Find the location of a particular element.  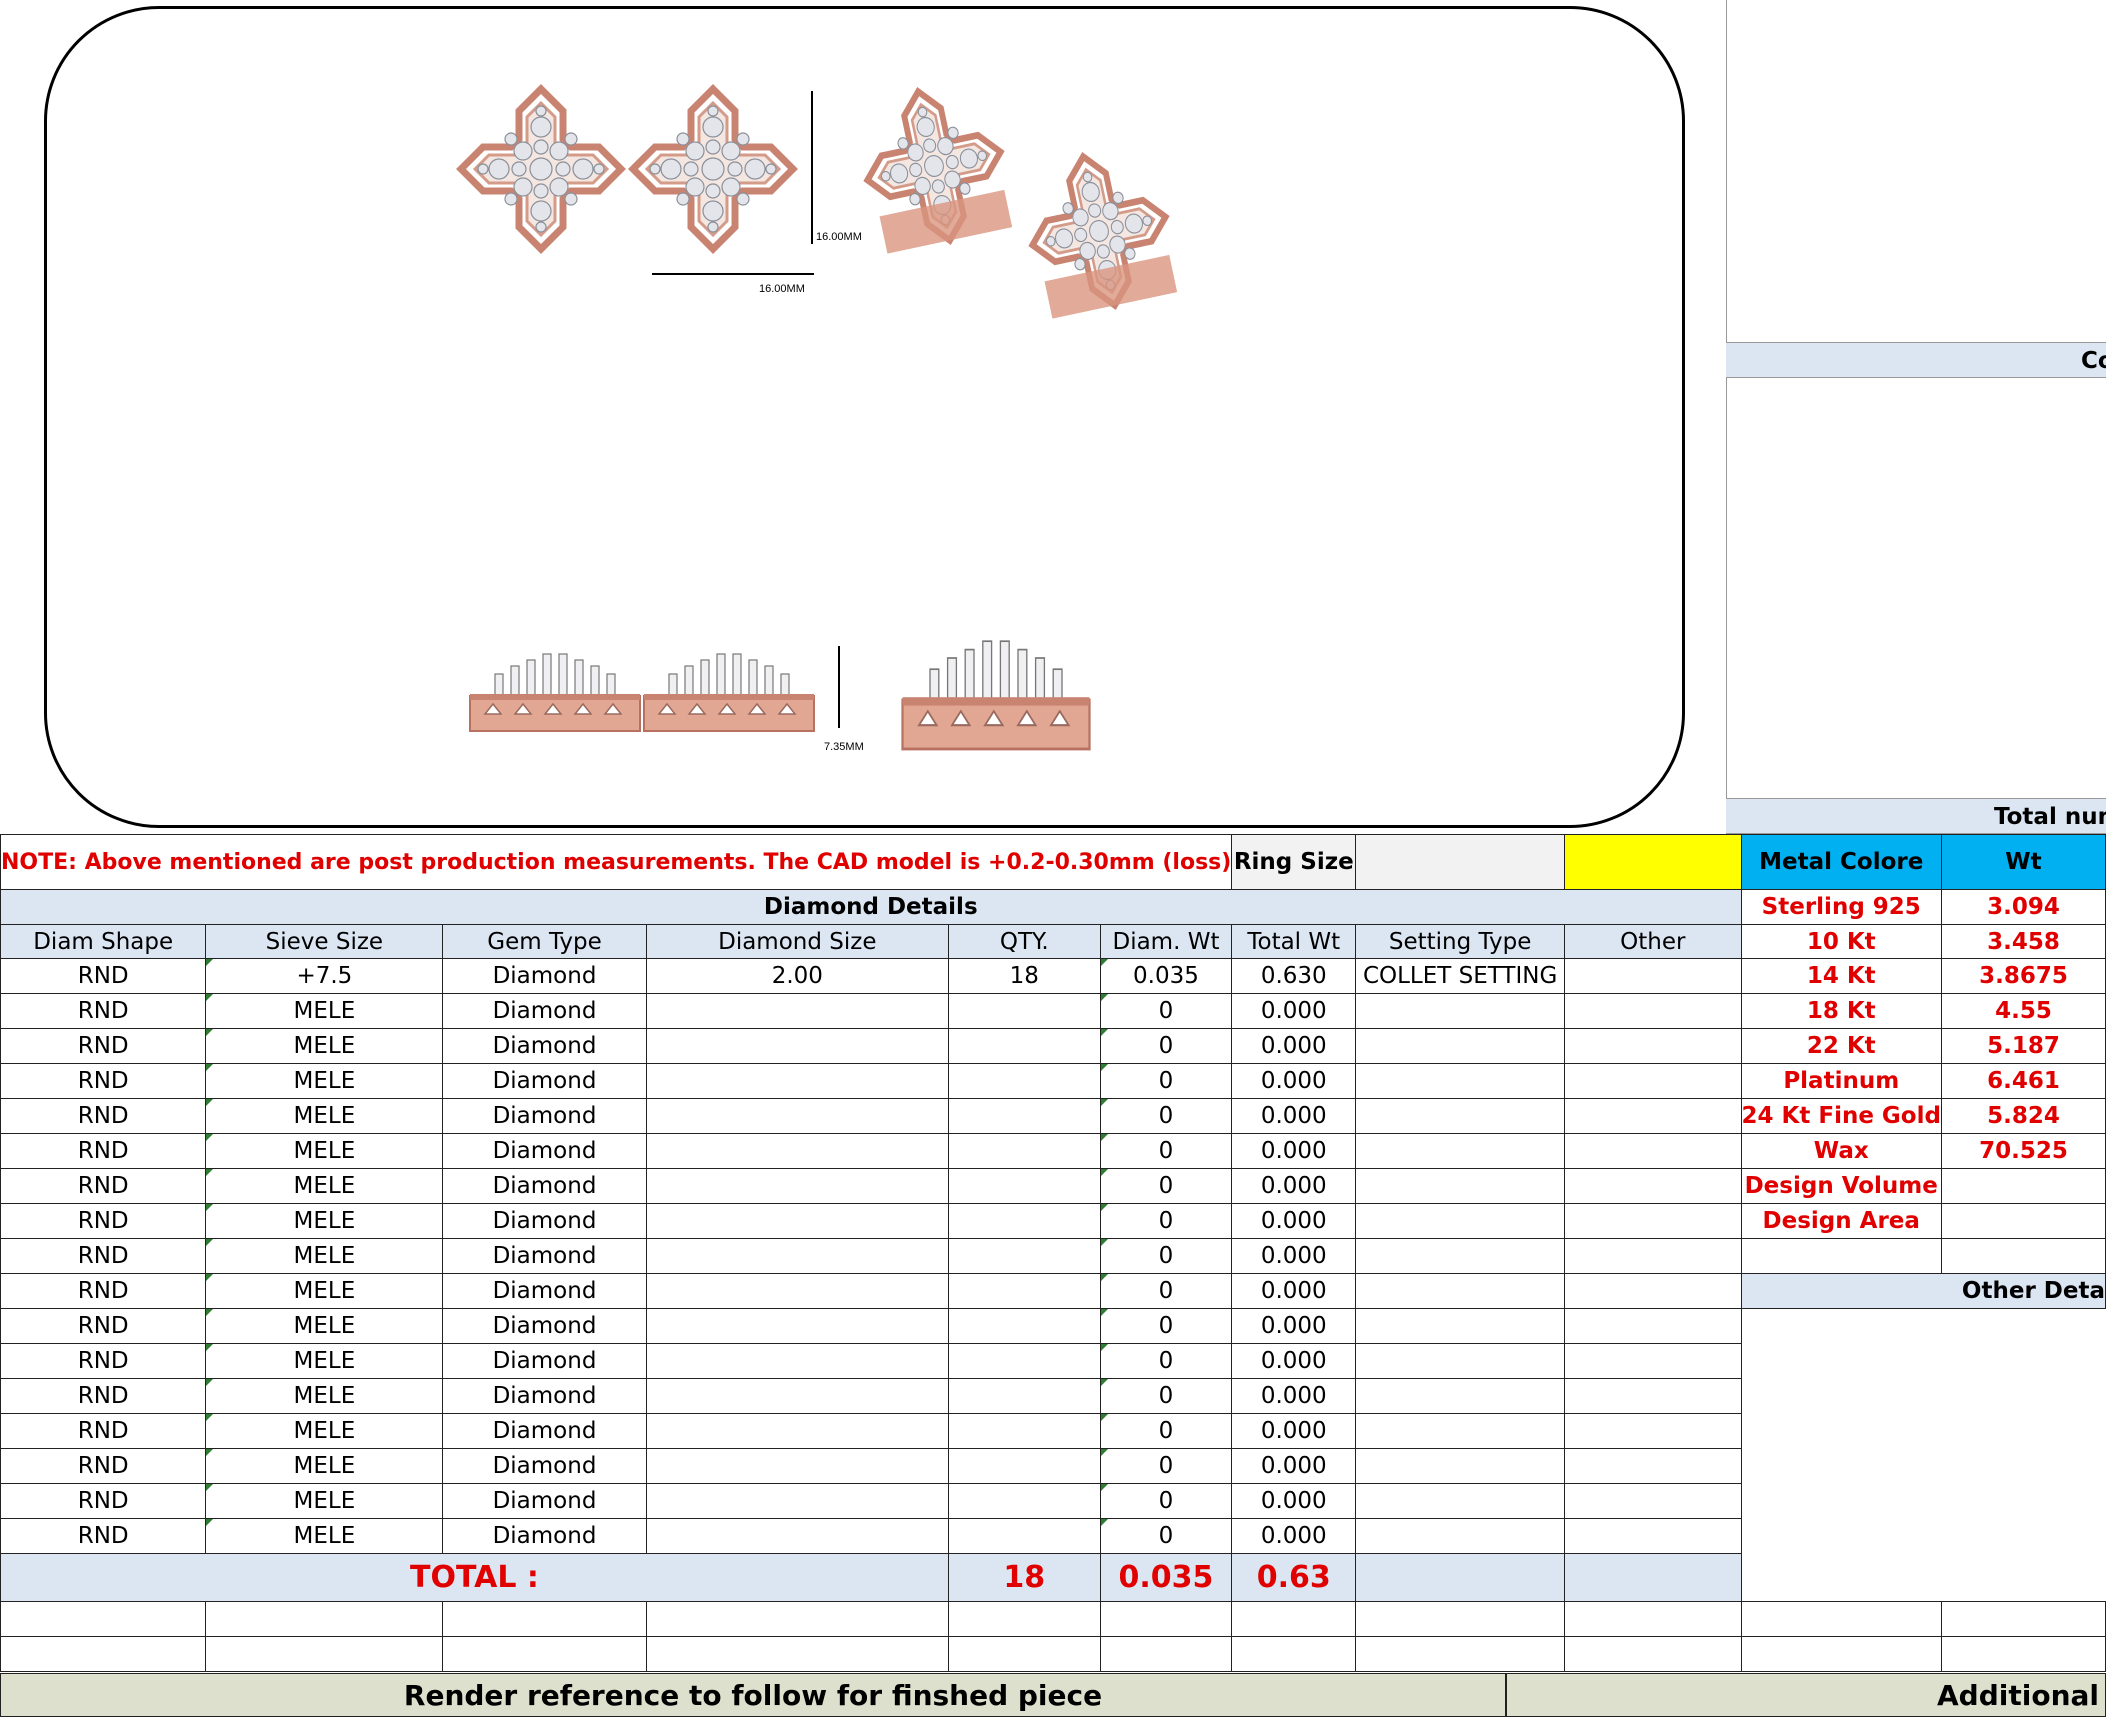

ring-size-input is located at coordinates (1460, 862).